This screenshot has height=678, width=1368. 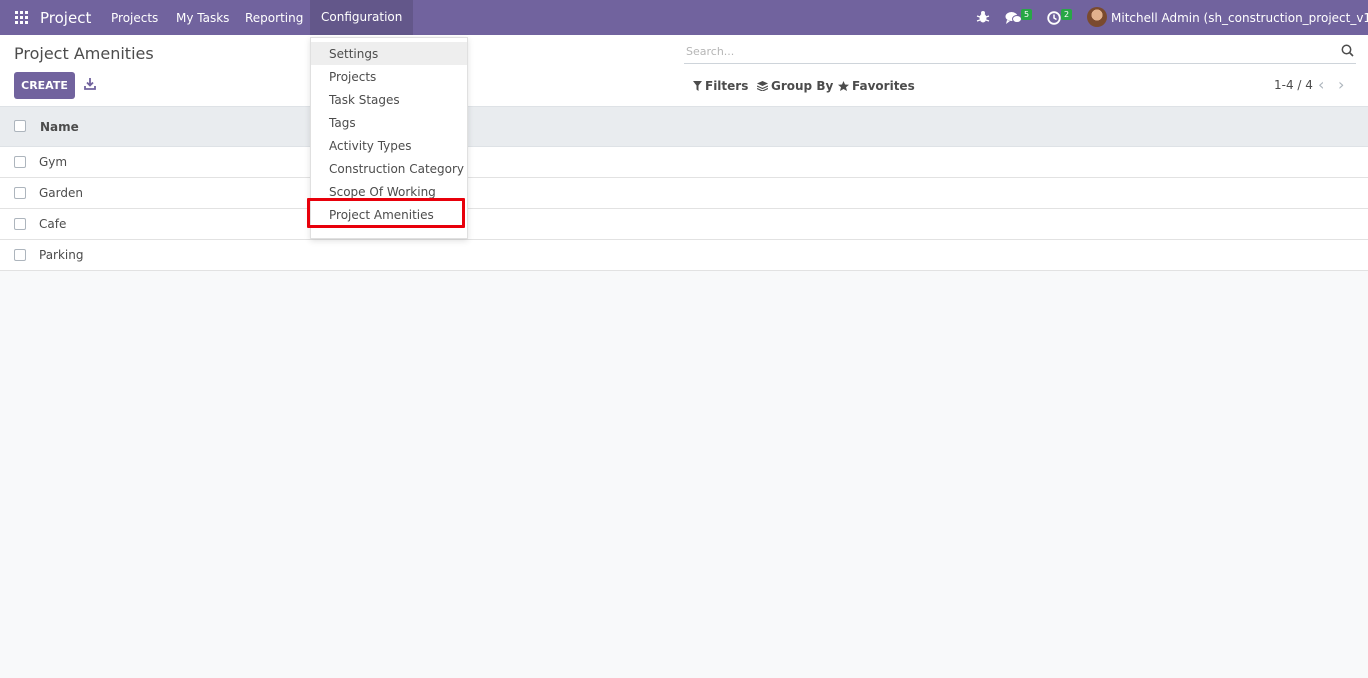 What do you see at coordinates (762, 86) in the screenshot?
I see `layers-icon` at bounding box center [762, 86].